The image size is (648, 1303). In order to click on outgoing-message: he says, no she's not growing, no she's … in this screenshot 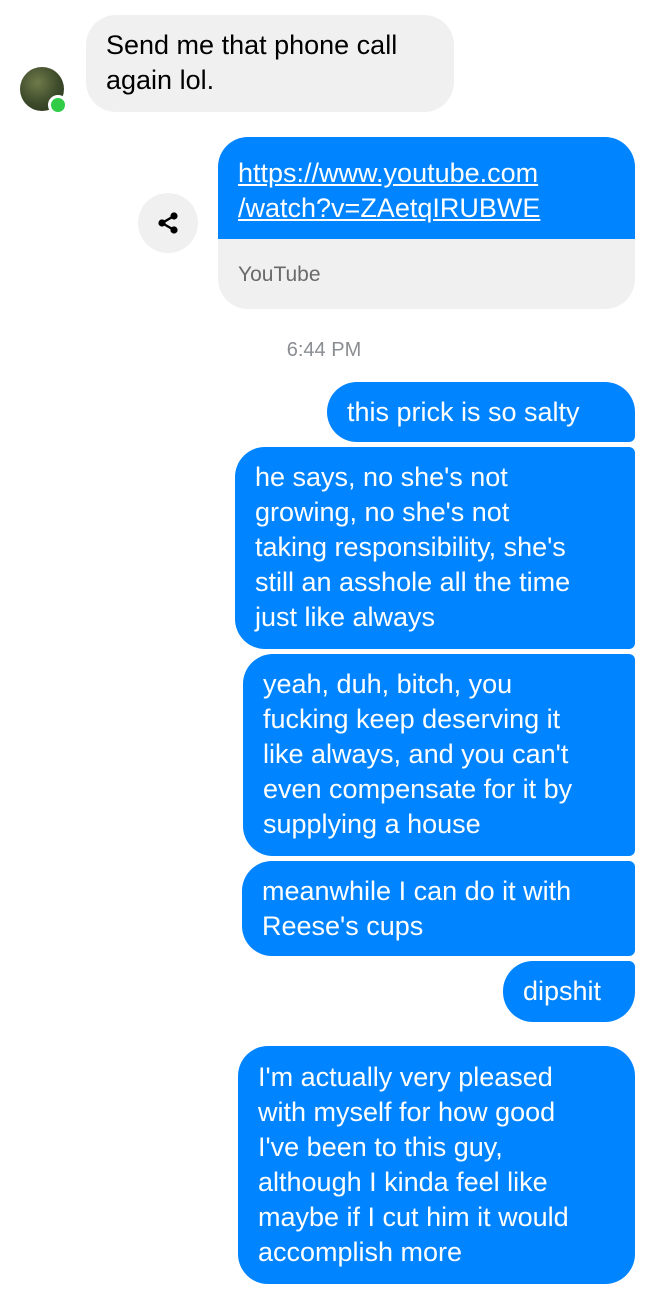, I will do `click(435, 548)`.